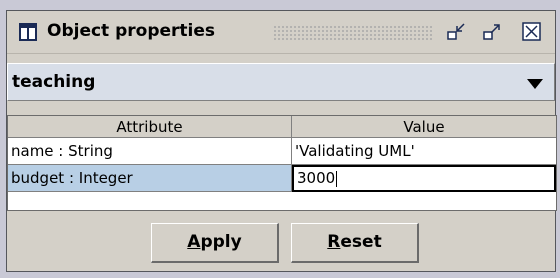  I want to click on minimize-icon, so click(456, 32).